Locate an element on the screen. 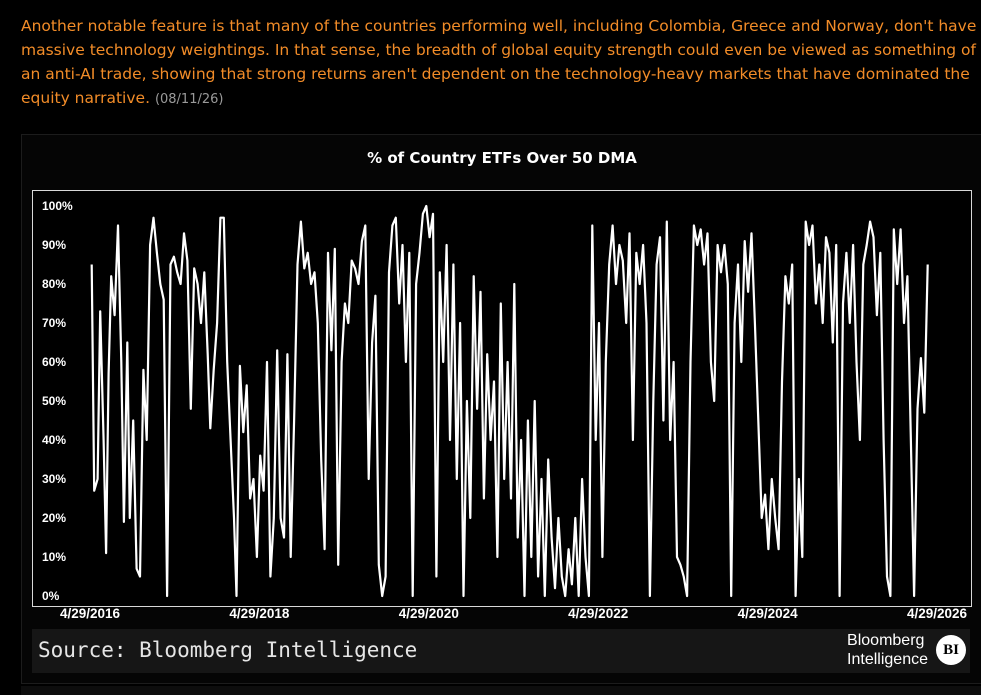 The width and height of the screenshot is (981, 695). x-tick-label: 4/29/2026 is located at coordinates (937, 613).